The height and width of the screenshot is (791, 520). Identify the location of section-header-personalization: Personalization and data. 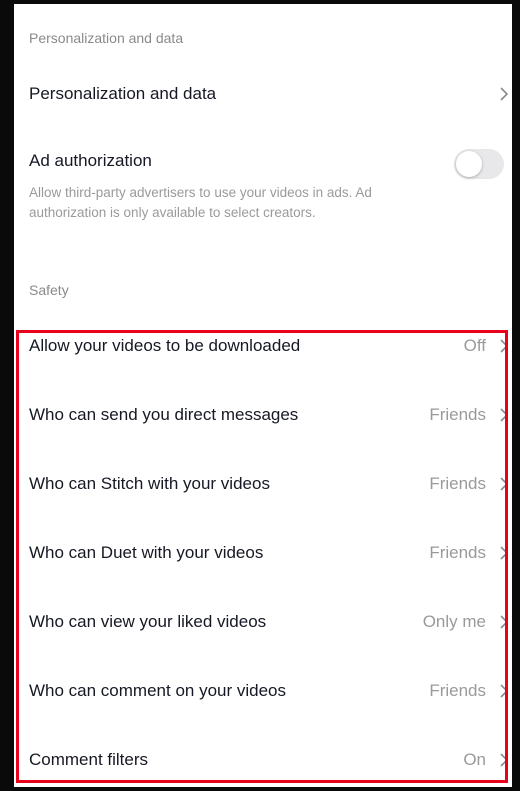
(106, 38).